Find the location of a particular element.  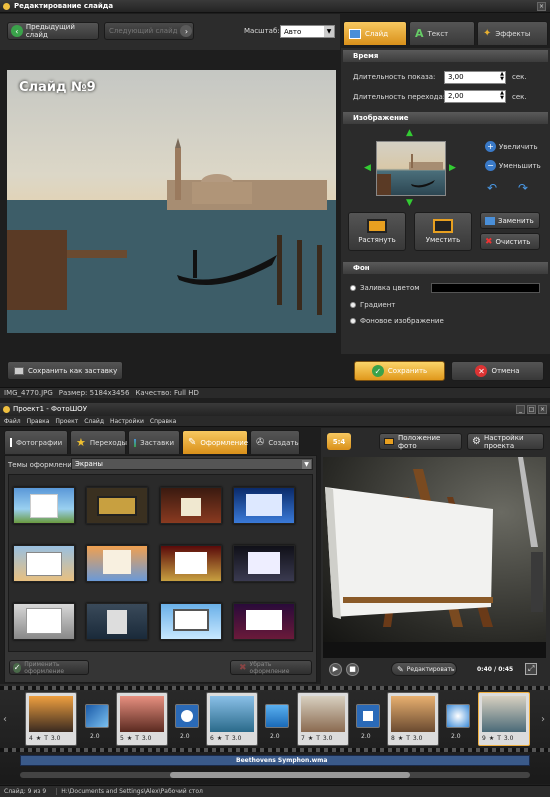

menu-slide: Слайд is located at coordinates (94, 421).